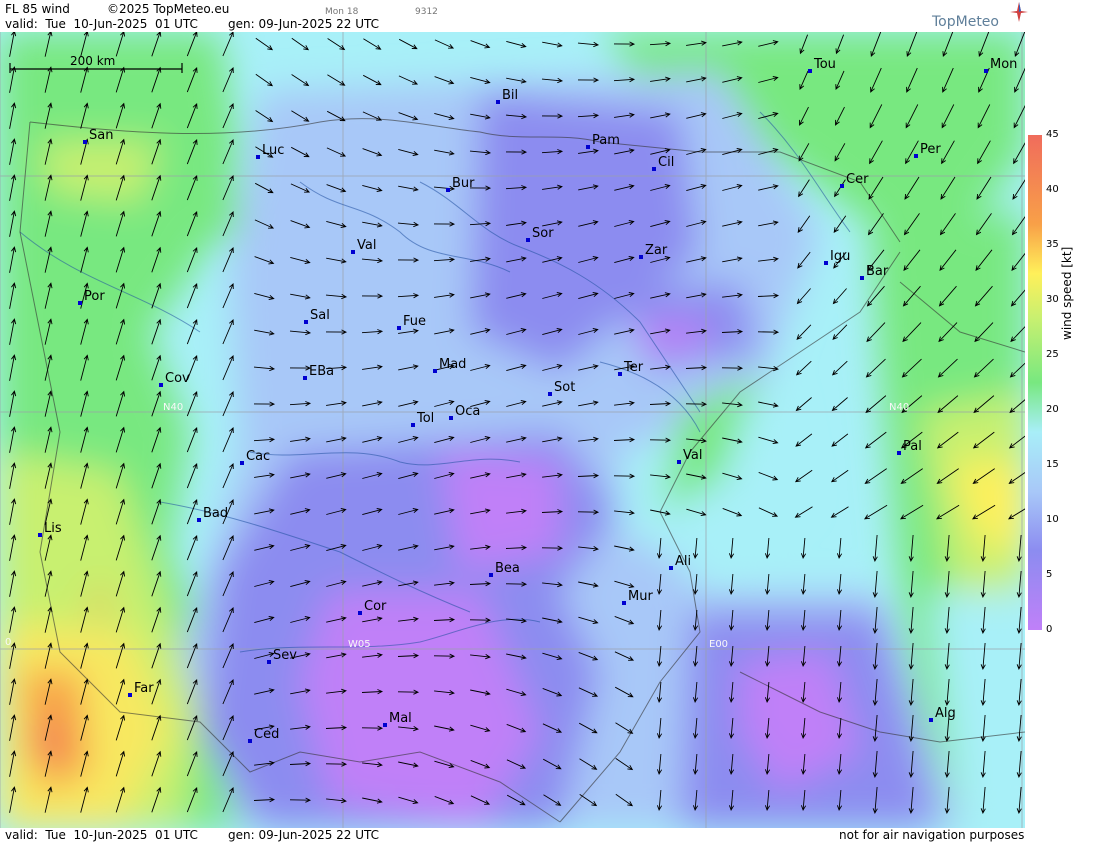 The width and height of the screenshot is (1117, 843). Describe the element at coordinates (1067, 293) in the screenshot. I see `legend-title: wind speed [kt]` at that location.